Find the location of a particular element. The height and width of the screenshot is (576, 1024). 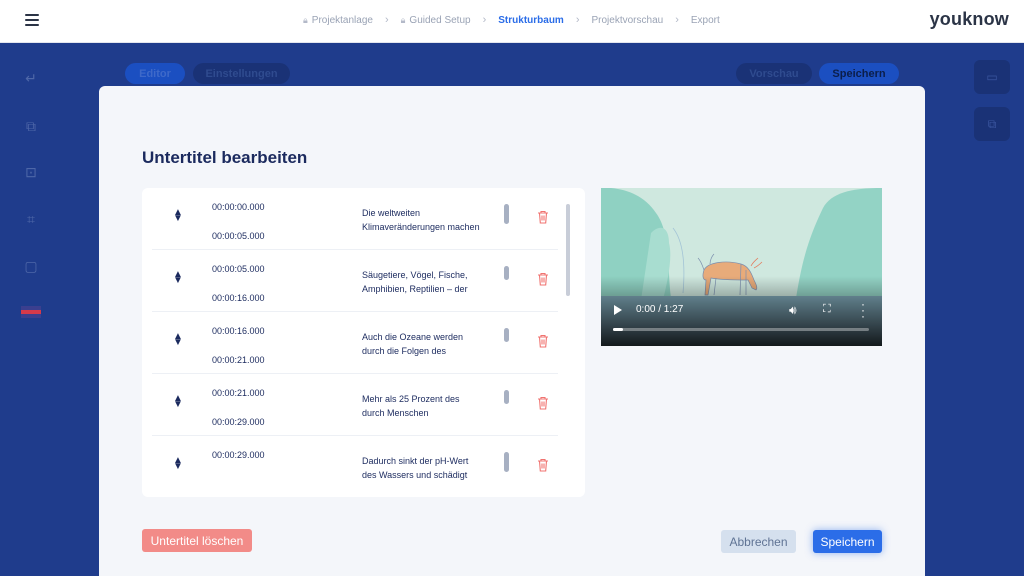

background-save-button: Speichern is located at coordinates (859, 73).